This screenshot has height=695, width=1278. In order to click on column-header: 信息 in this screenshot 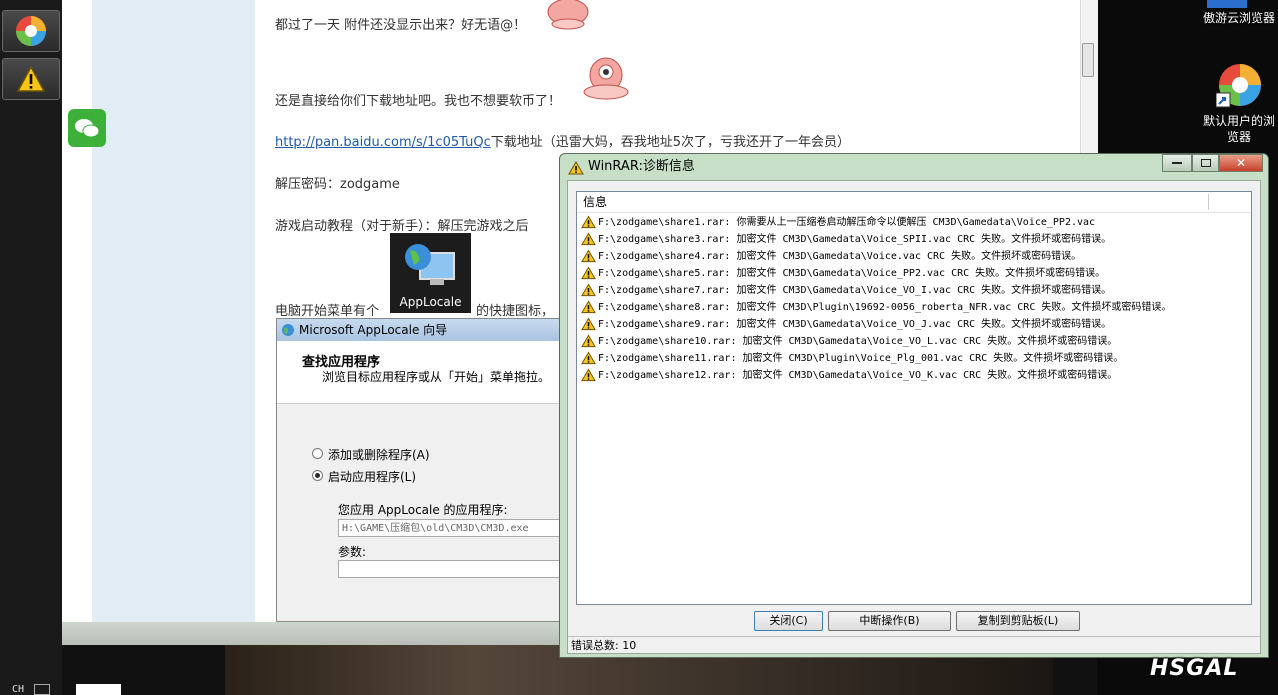, I will do `click(914, 202)`.